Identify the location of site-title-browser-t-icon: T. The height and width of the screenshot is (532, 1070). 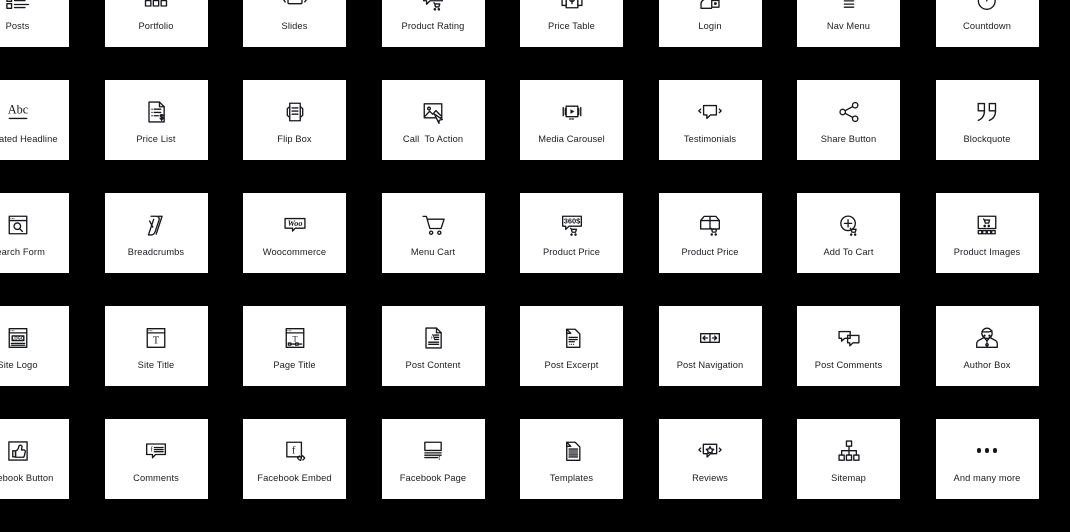
(156, 338).